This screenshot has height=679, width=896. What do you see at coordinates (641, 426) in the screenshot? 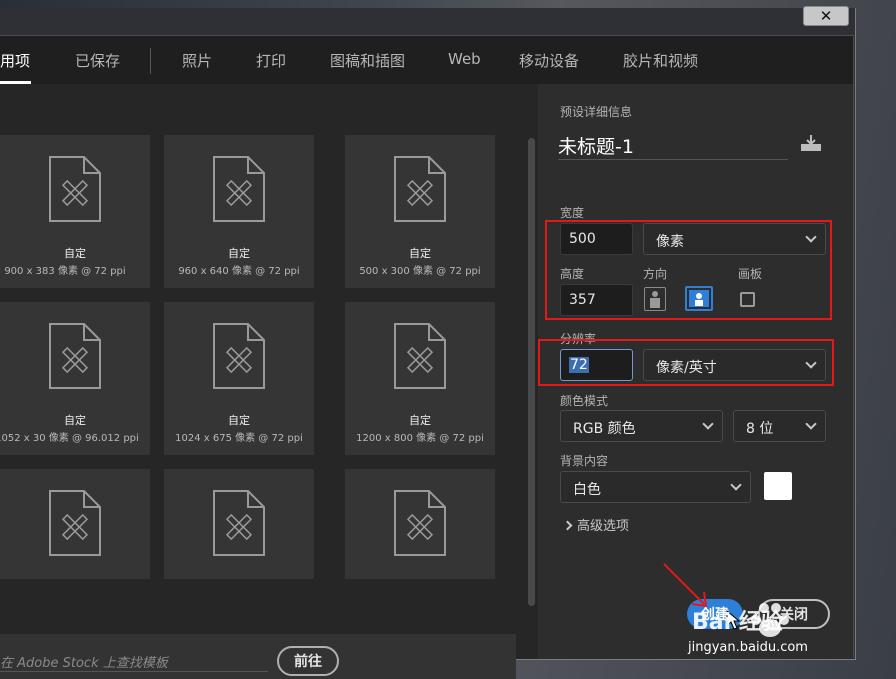
I see `color-mode-select: RGB 颜色` at bounding box center [641, 426].